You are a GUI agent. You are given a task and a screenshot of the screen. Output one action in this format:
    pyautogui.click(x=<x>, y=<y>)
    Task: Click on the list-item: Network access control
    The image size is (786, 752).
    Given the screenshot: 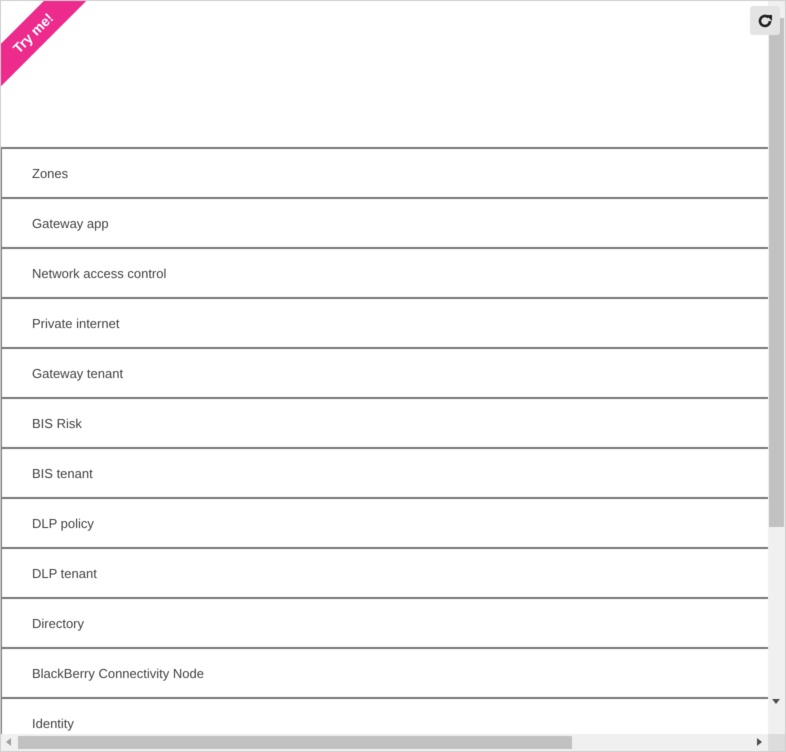 What is the action you would take?
    pyautogui.click(x=384, y=272)
    